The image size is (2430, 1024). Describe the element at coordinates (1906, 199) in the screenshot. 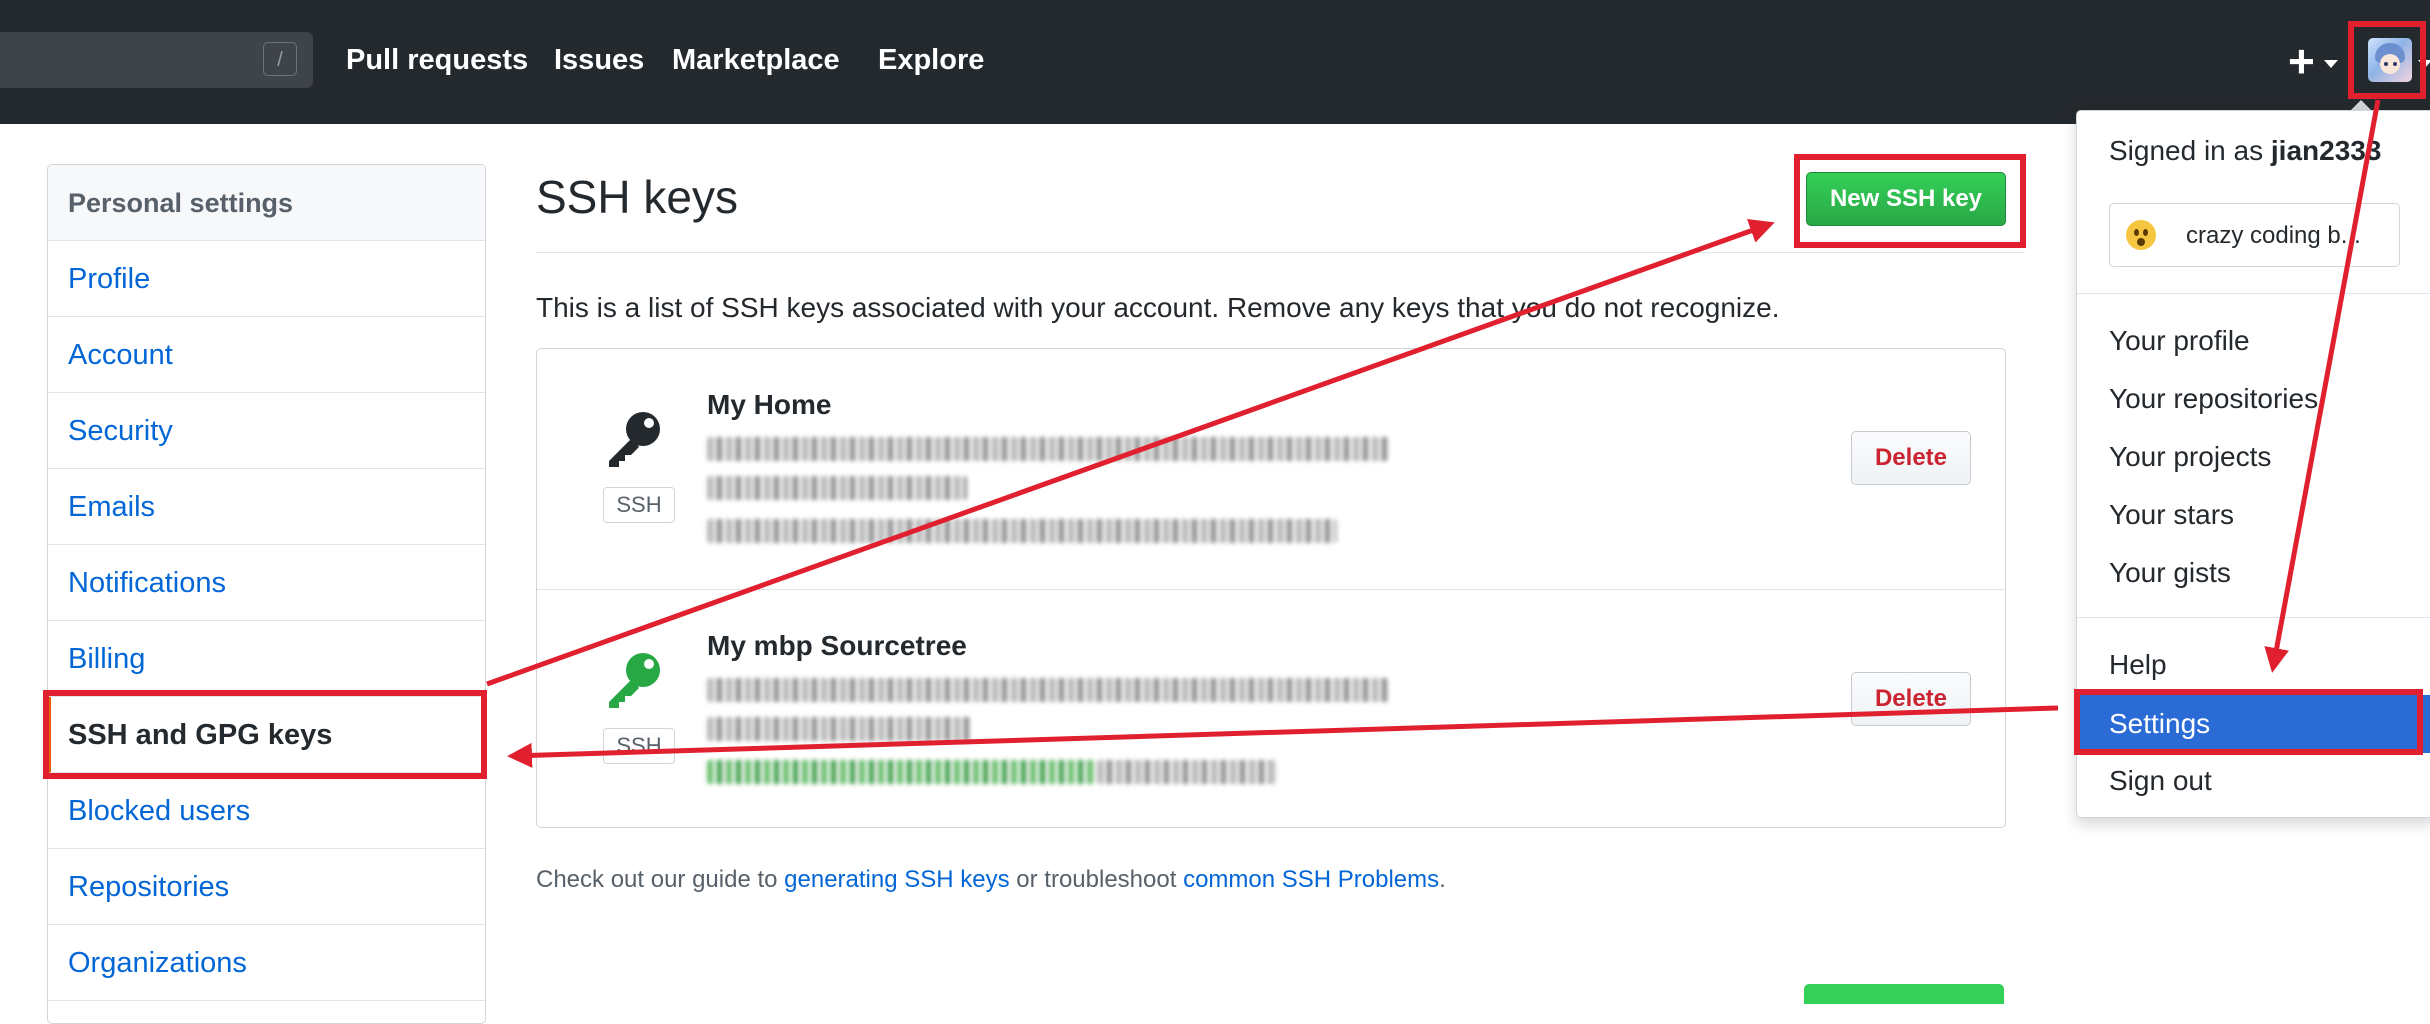

I see `new-ssh-key-button: New SSH key` at that location.